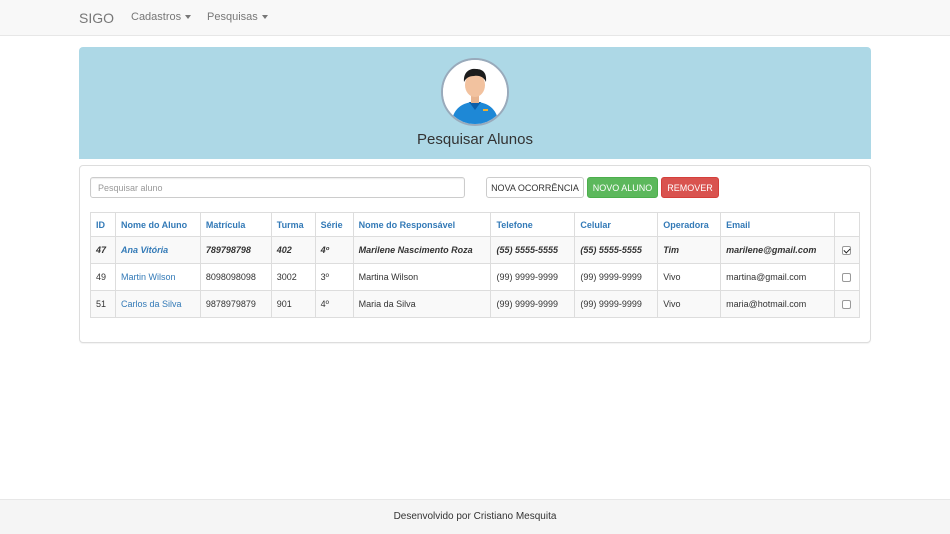  Describe the element at coordinates (235, 277) in the screenshot. I see `cell-matricula: 8098098098` at that location.